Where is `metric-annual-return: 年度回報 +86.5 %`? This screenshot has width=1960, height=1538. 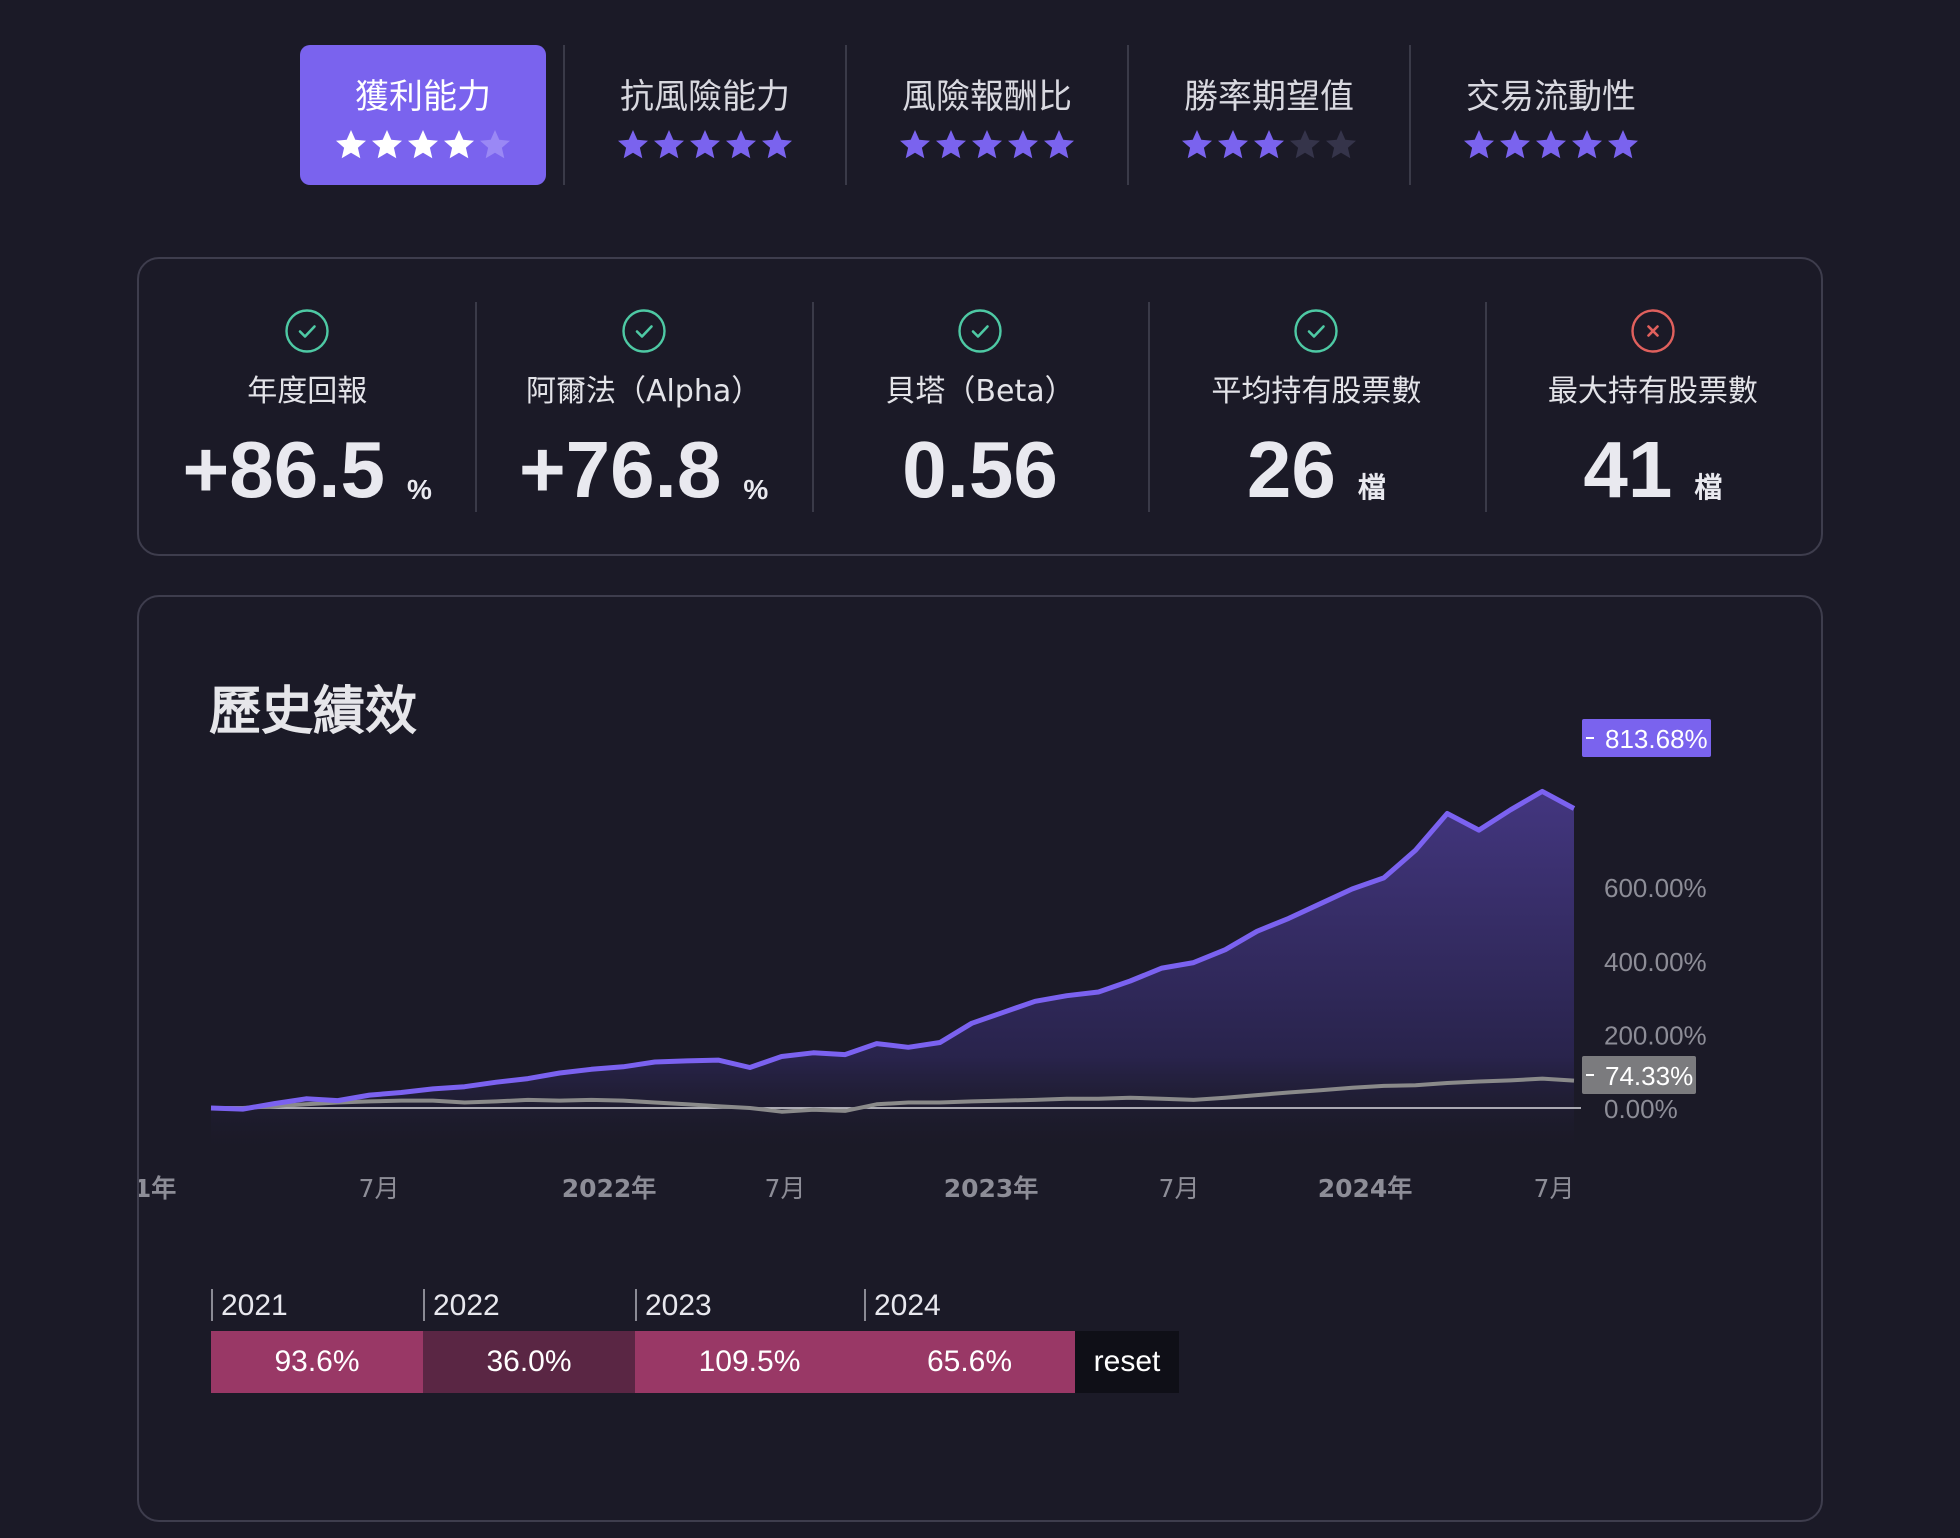 metric-annual-return: 年度回報 +86.5 % is located at coordinates (307, 407).